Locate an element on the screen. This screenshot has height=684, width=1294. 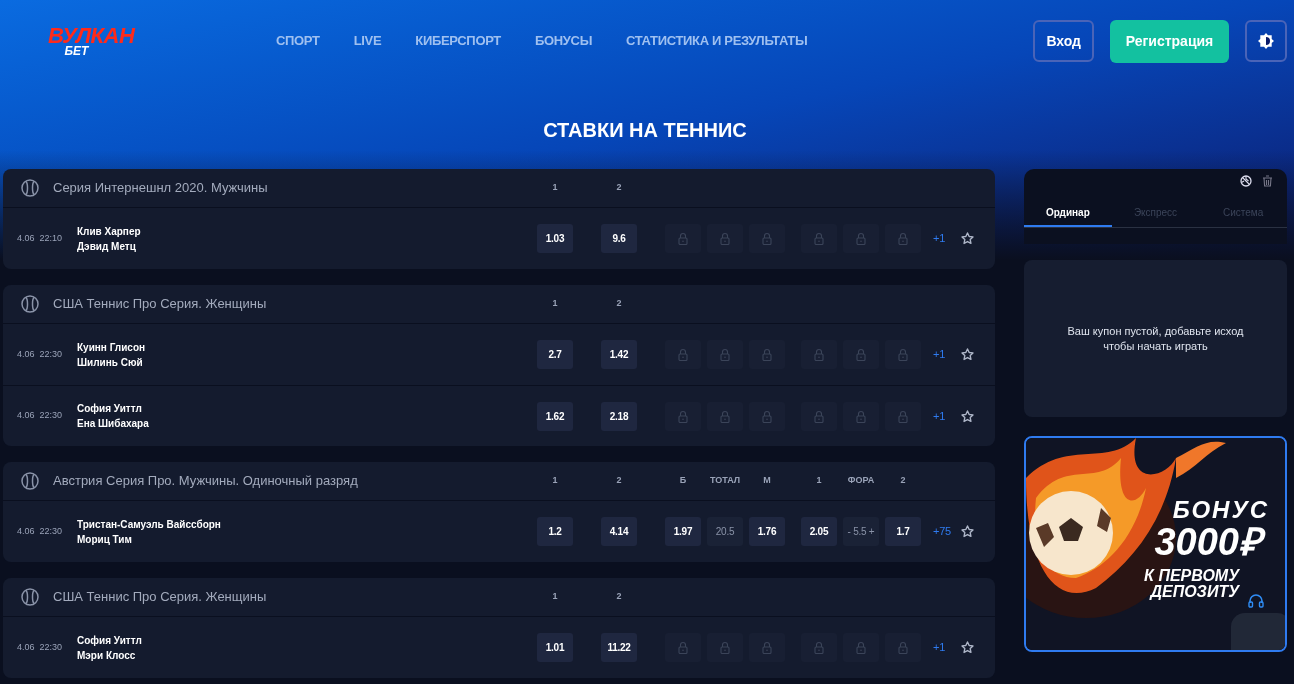
bonus-banner: БОНУС 3000₽ К ПЕРВОМУ ДЕПОЗИТУ is located at coordinates (1155, 544).